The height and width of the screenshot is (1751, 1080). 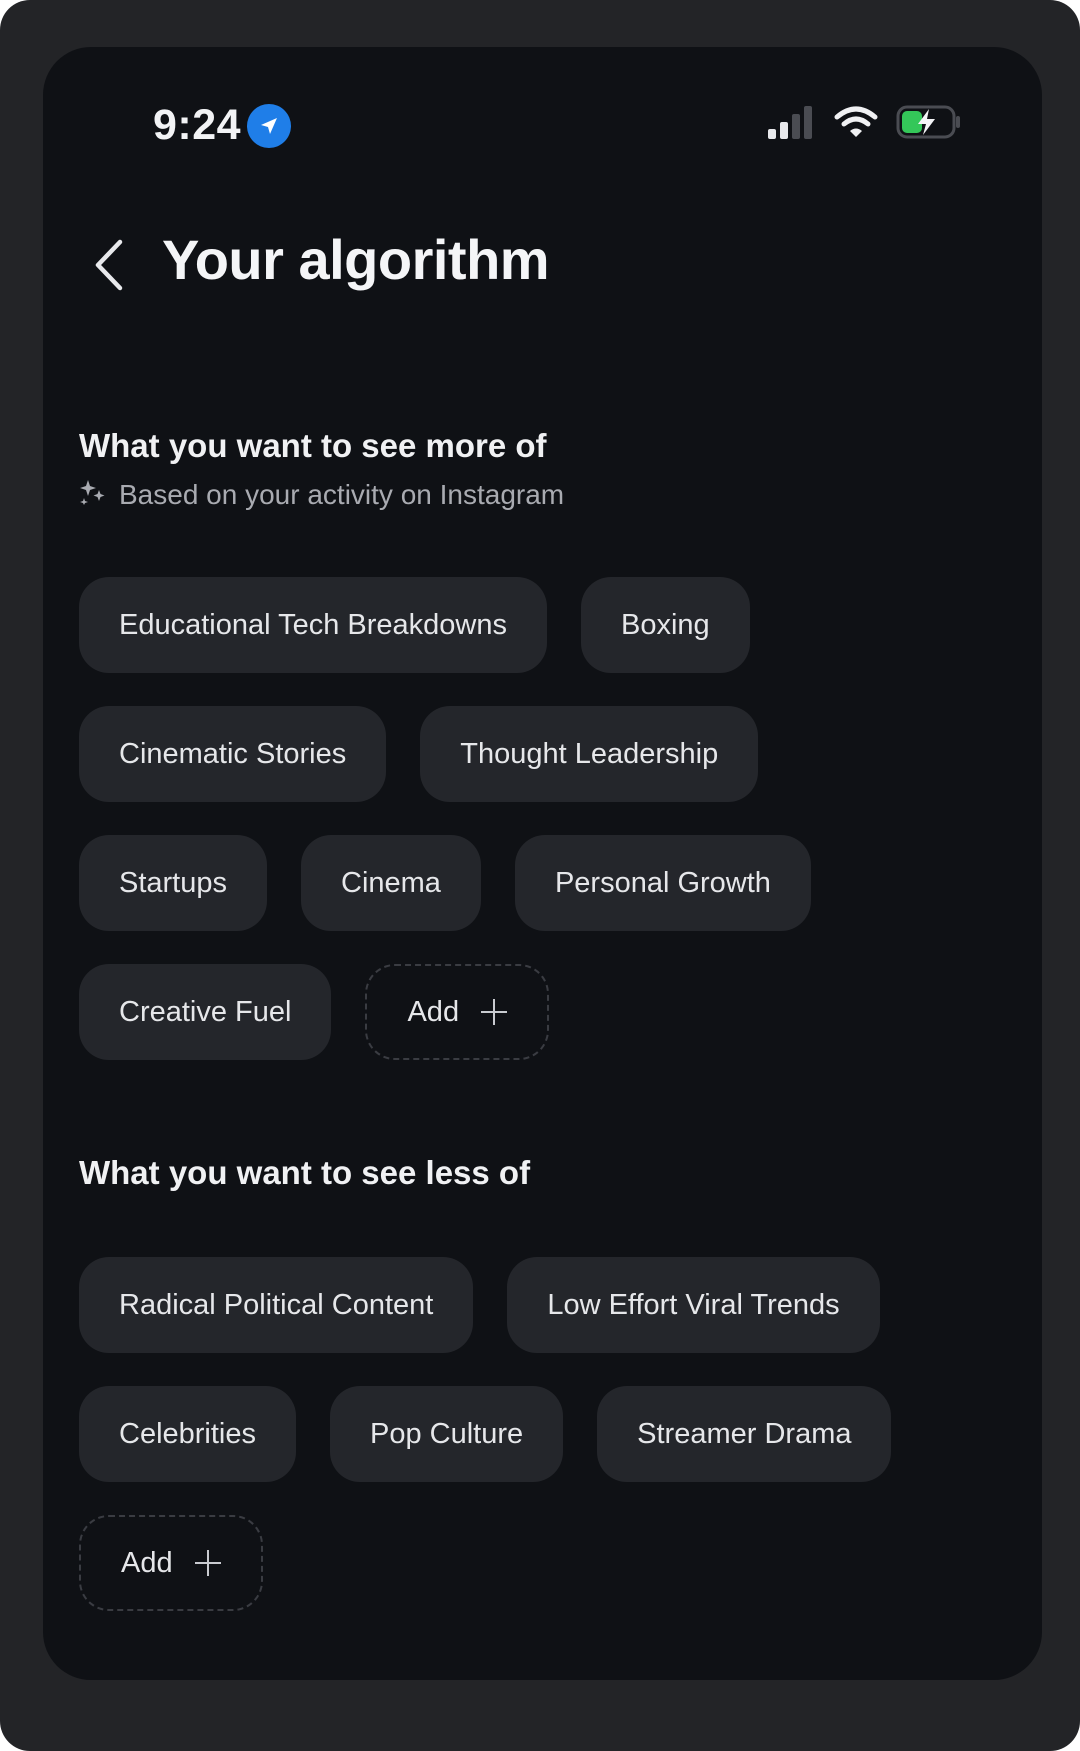 I want to click on topic-chip: Thought Leadership, so click(x=589, y=754).